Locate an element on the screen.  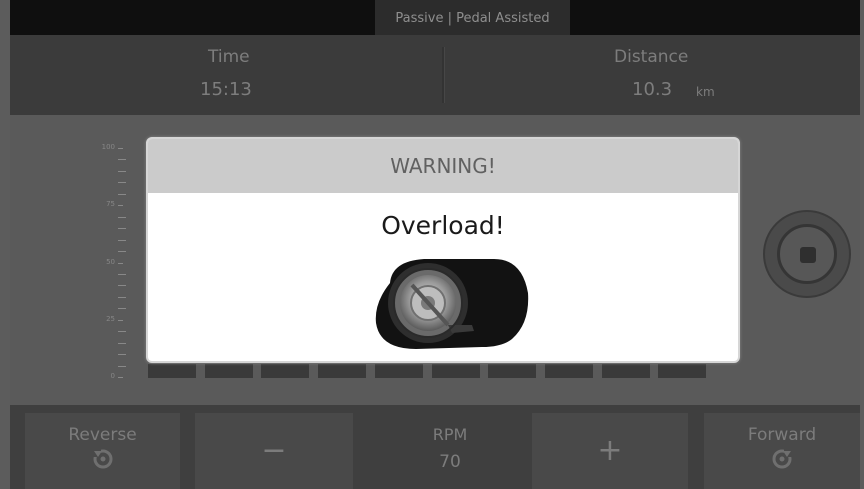
overload-motor-icon is located at coordinates (452, 304).